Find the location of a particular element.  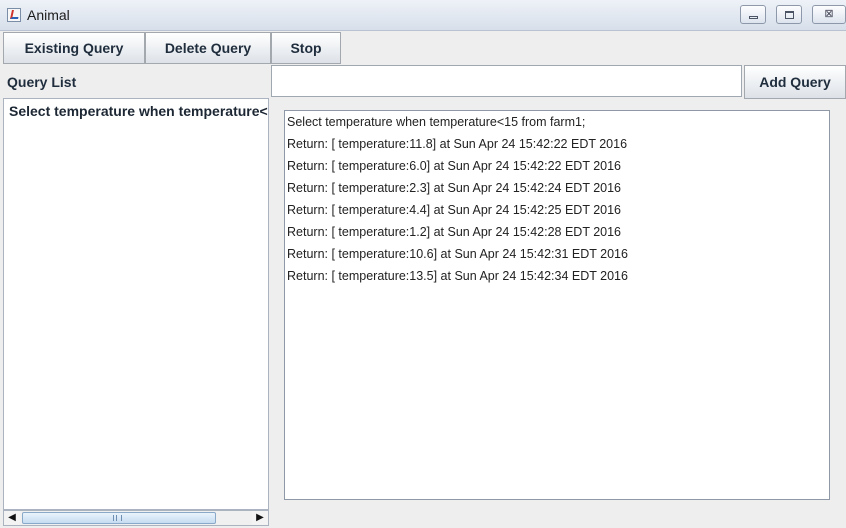

existing-query-button: Existing Query is located at coordinates (74, 48).